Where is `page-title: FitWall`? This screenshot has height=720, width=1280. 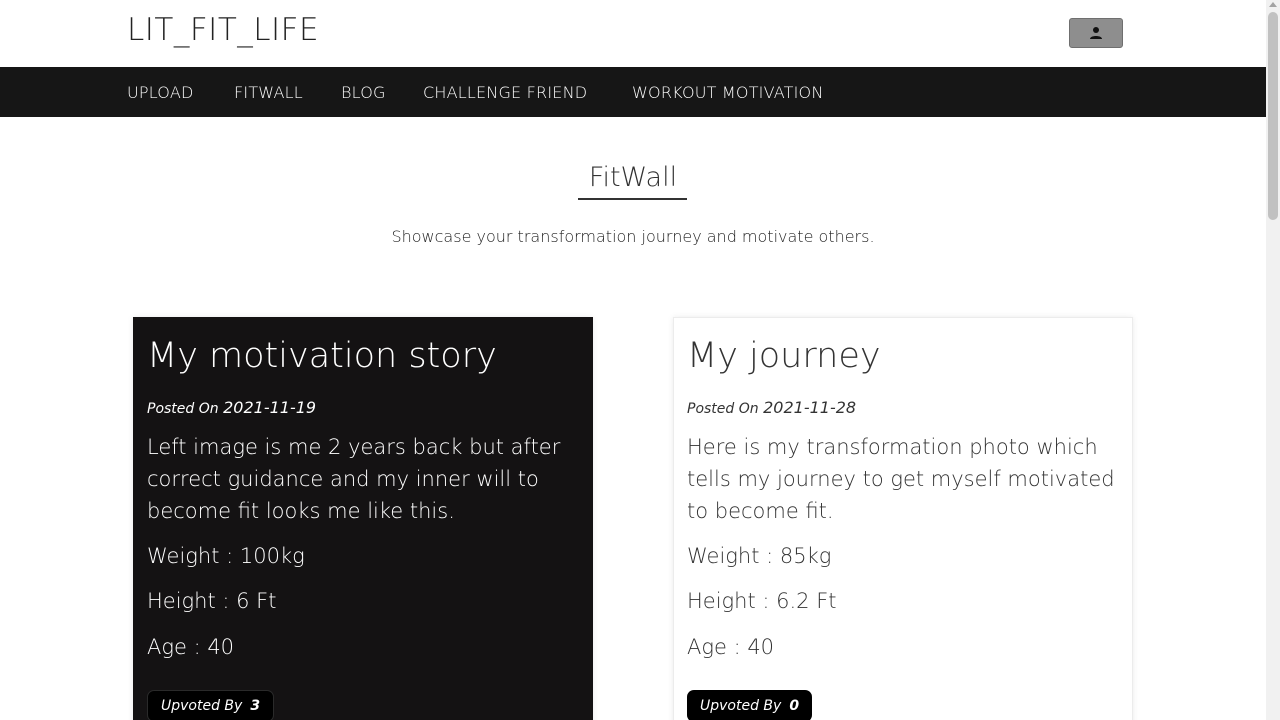
page-title: FitWall is located at coordinates (633, 177).